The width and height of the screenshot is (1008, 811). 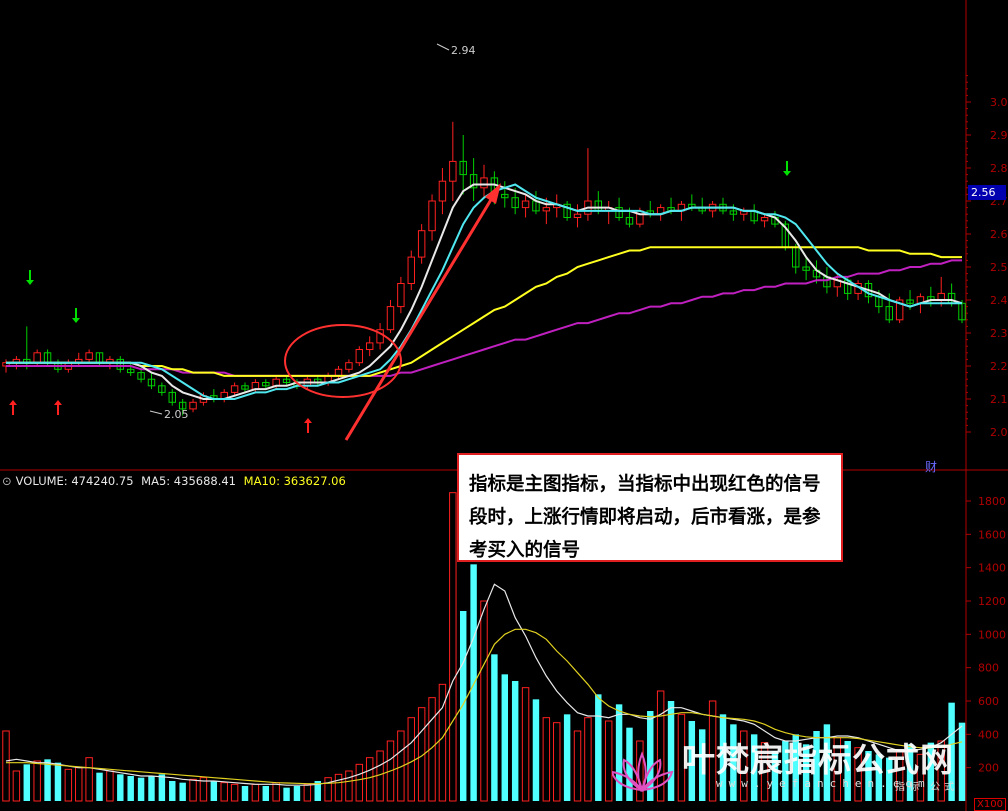 What do you see at coordinates (992, 501) in the screenshot?
I see `volume-tick-label: 1800` at bounding box center [992, 501].